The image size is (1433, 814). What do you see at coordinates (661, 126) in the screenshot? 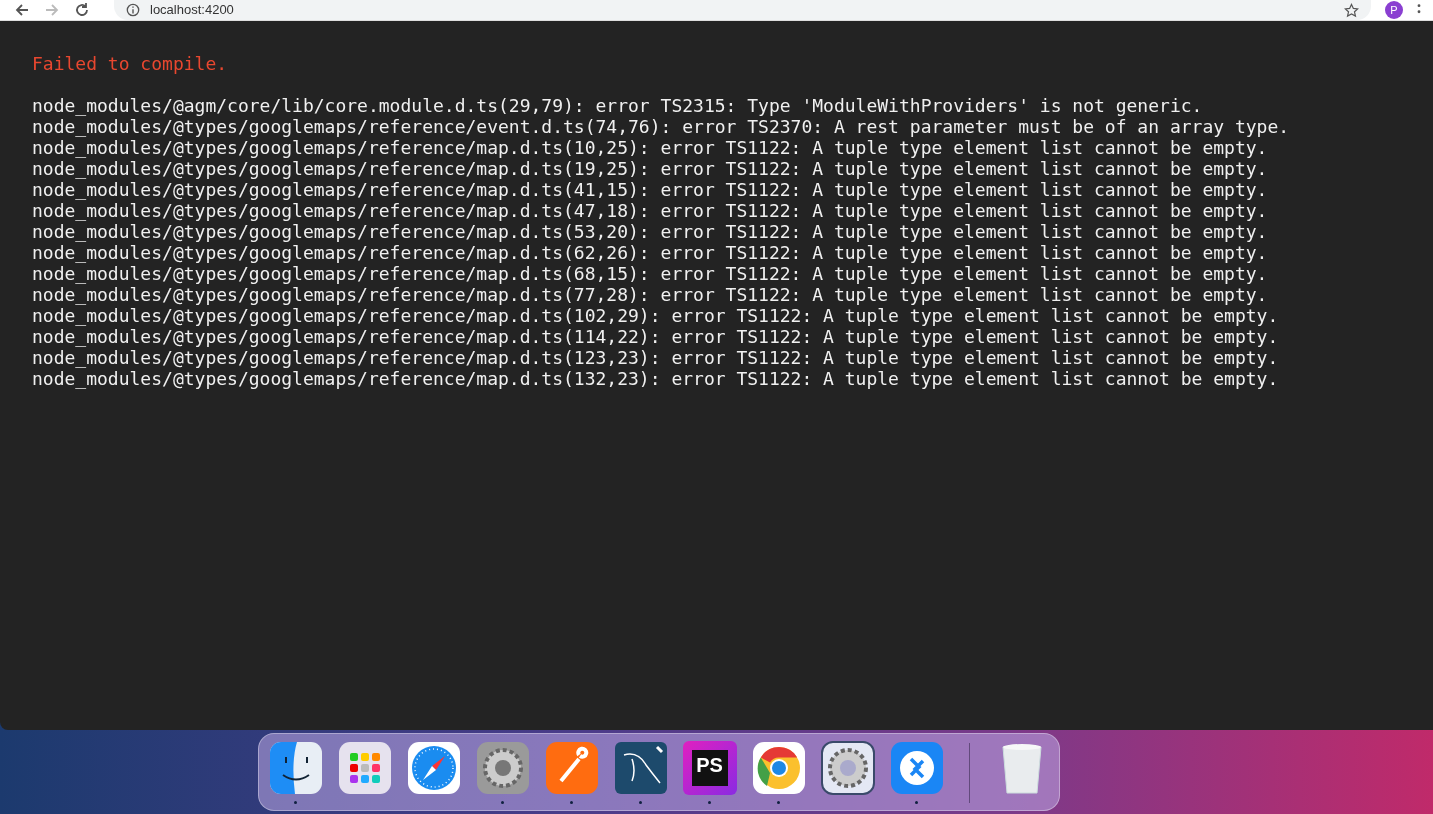
I see `error-line: node_modules/@types/googlemaps/reference/event.d.ts(74,76): error TS2370: A rest parameter must be of an array type.` at bounding box center [661, 126].